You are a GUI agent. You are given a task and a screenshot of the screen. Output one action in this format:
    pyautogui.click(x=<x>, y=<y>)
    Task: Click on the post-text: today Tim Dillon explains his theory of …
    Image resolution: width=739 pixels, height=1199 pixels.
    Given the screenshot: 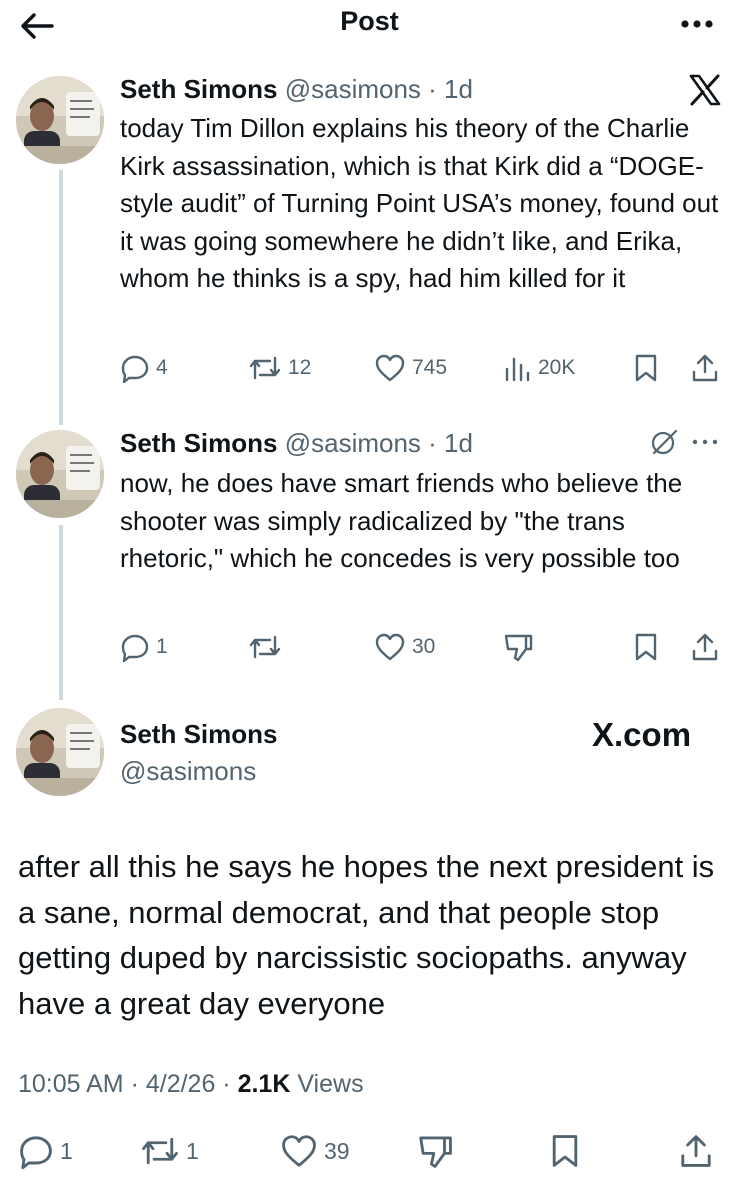 What is the action you would take?
    pyautogui.click(x=419, y=203)
    